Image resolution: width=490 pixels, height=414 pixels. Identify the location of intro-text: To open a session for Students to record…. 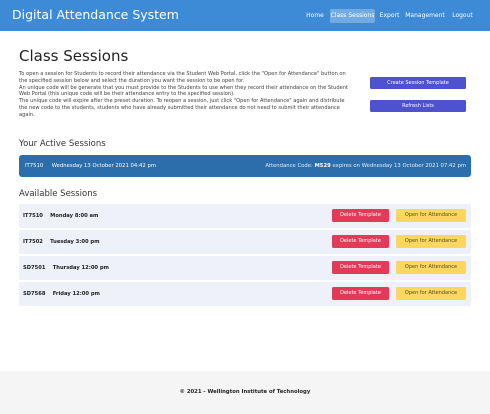
(185, 95).